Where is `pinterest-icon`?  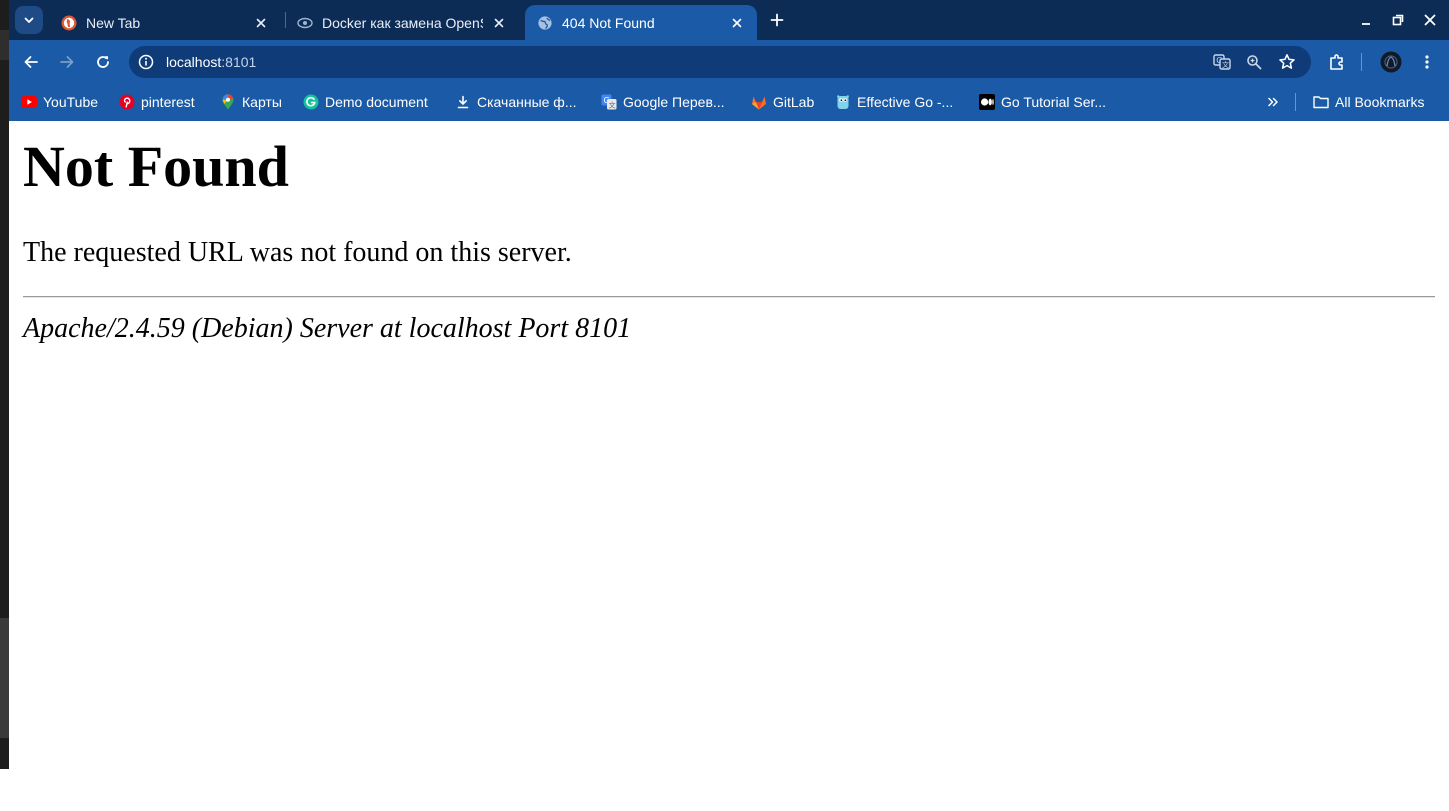
pinterest-icon is located at coordinates (127, 102).